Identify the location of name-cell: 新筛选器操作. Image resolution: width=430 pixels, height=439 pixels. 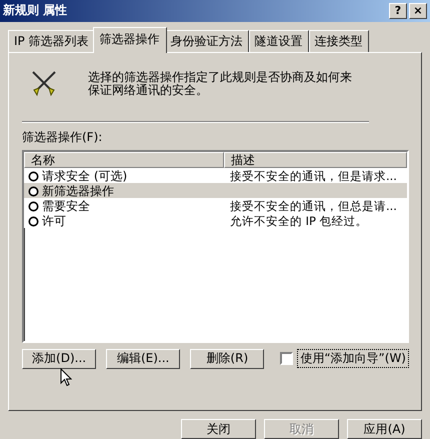
(124, 191).